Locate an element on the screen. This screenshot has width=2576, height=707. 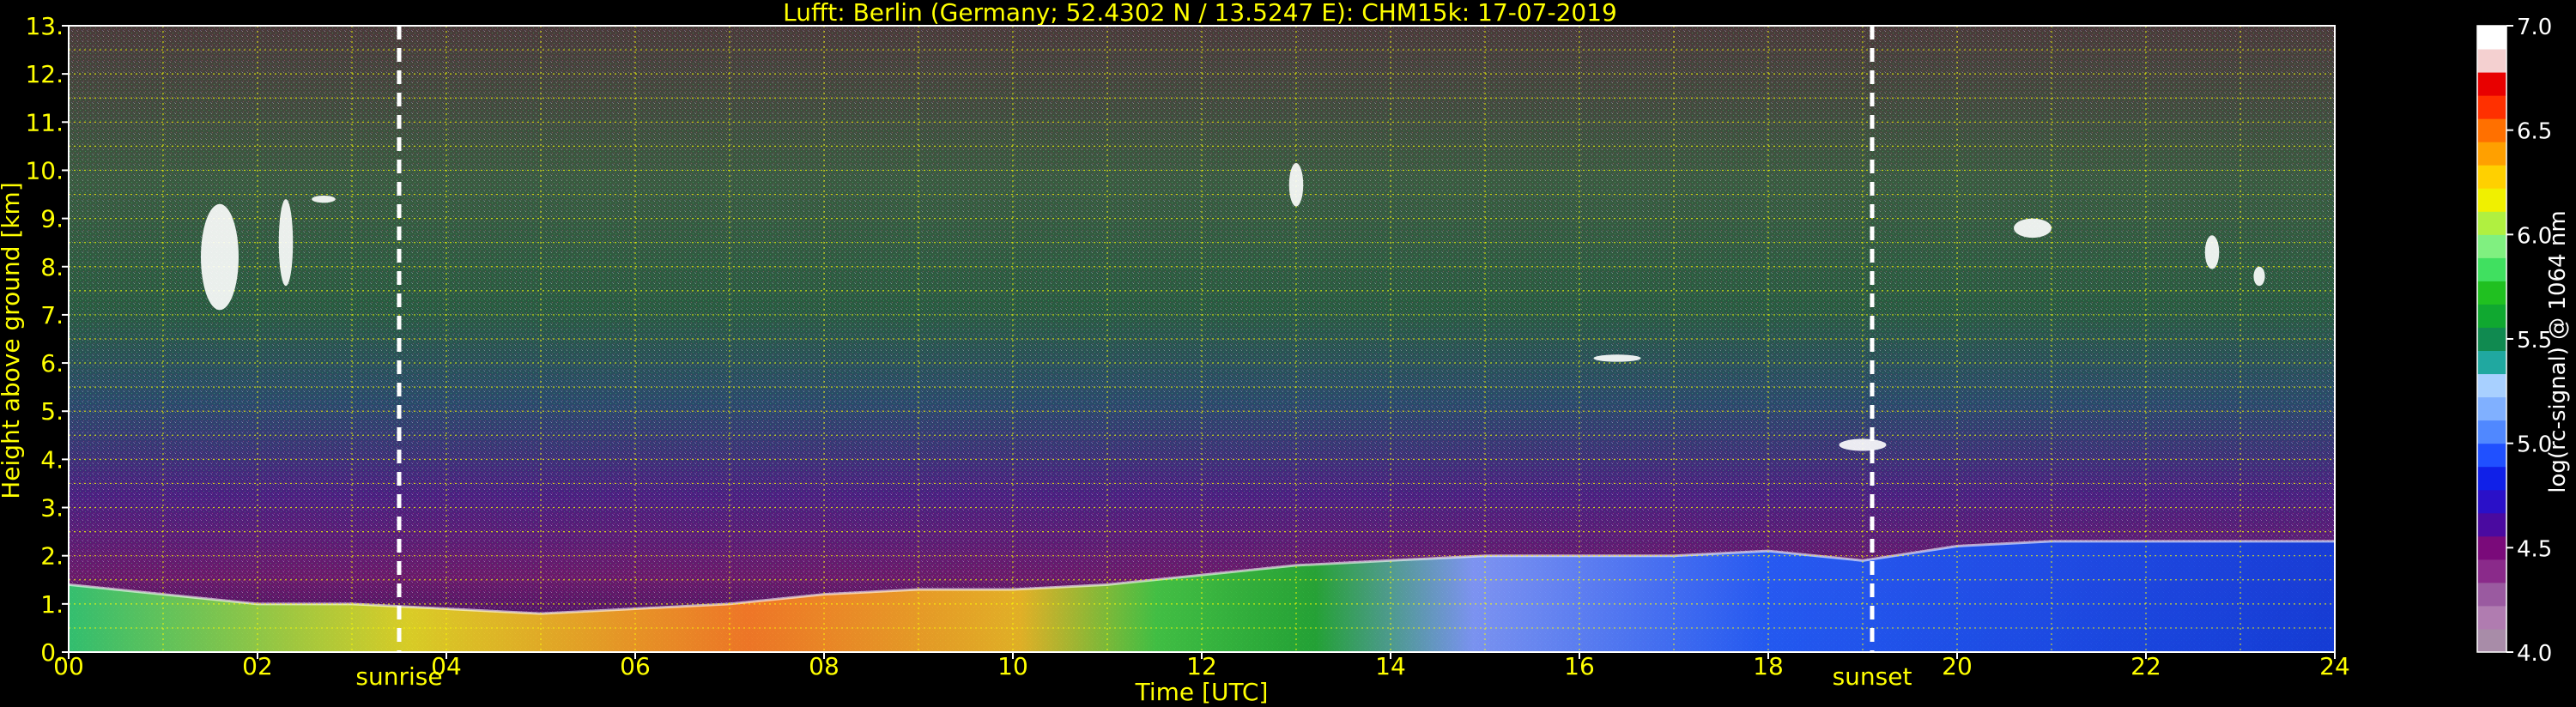
y-tick-label: 1. is located at coordinates (52, 604).